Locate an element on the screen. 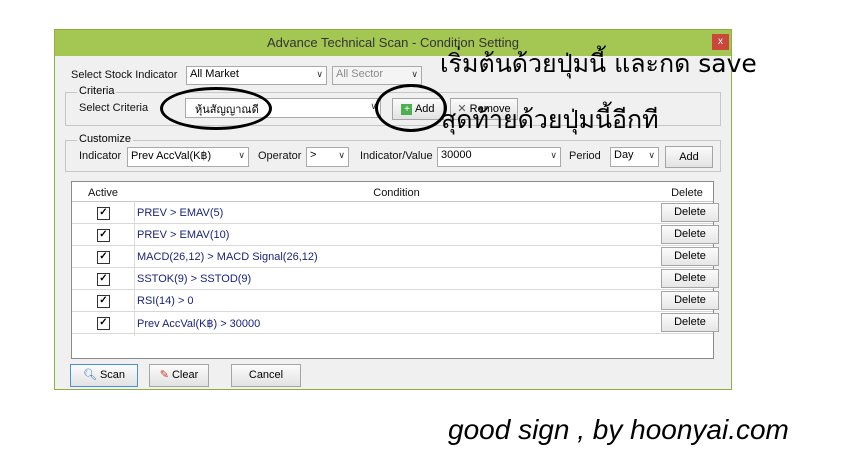 This screenshot has width=847, height=459. condition-text: PREV > EMAV(10) is located at coordinates (183, 235).